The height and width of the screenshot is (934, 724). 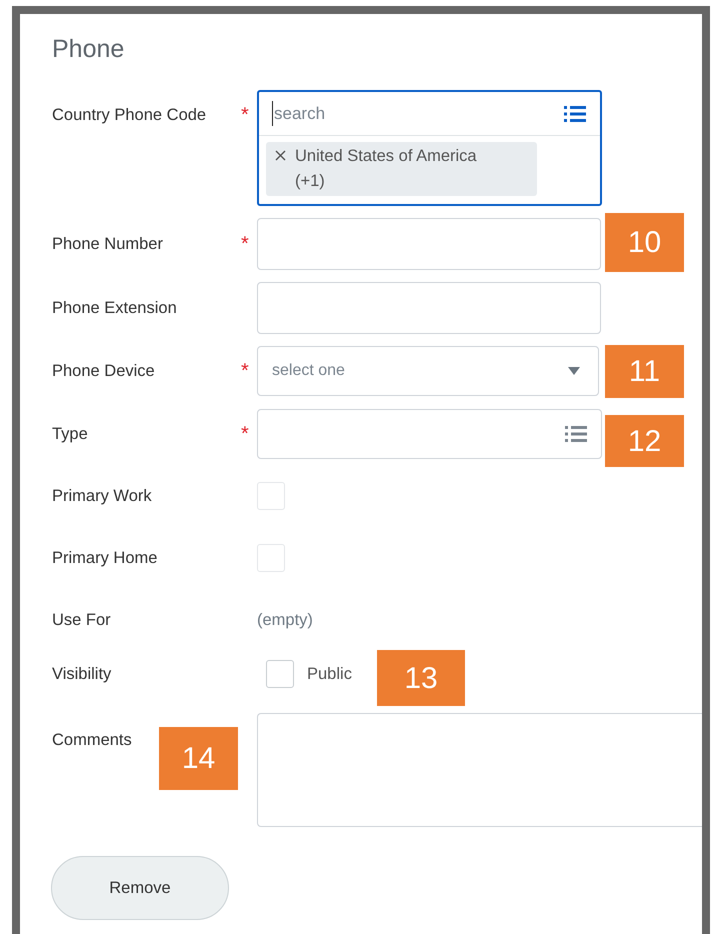 What do you see at coordinates (129, 115) in the screenshot?
I see `field-label: Country Phone Code` at bounding box center [129, 115].